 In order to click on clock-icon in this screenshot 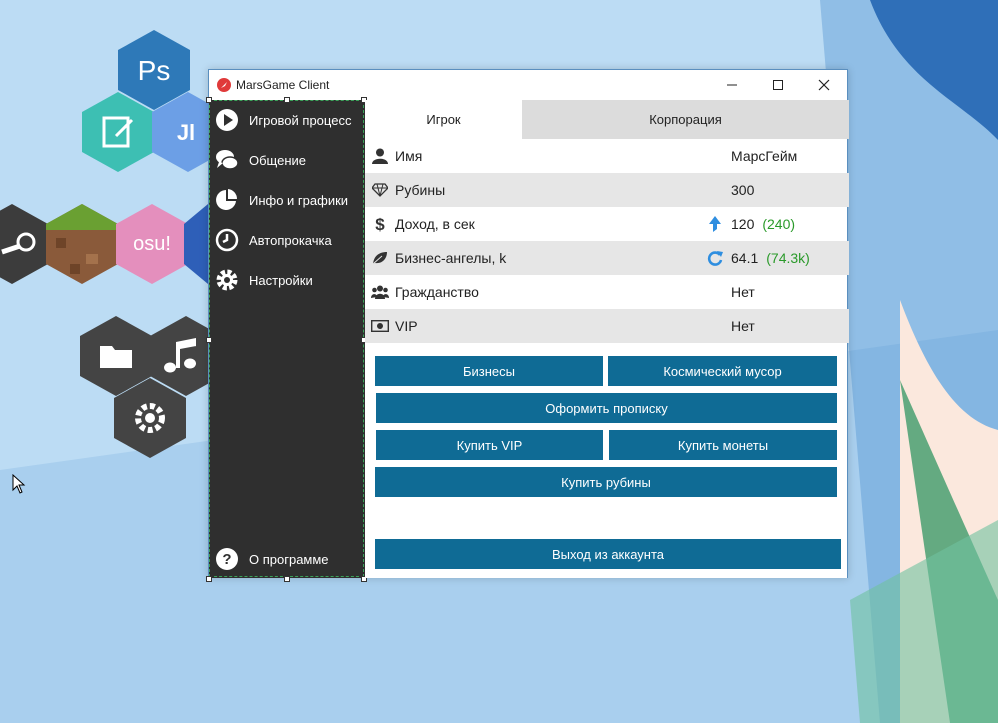, I will do `click(227, 240)`.